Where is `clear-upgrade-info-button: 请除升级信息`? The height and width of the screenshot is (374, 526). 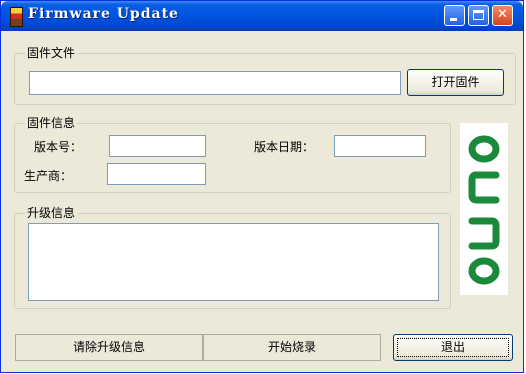 clear-upgrade-info-button: 请除升级信息 is located at coordinates (109, 347).